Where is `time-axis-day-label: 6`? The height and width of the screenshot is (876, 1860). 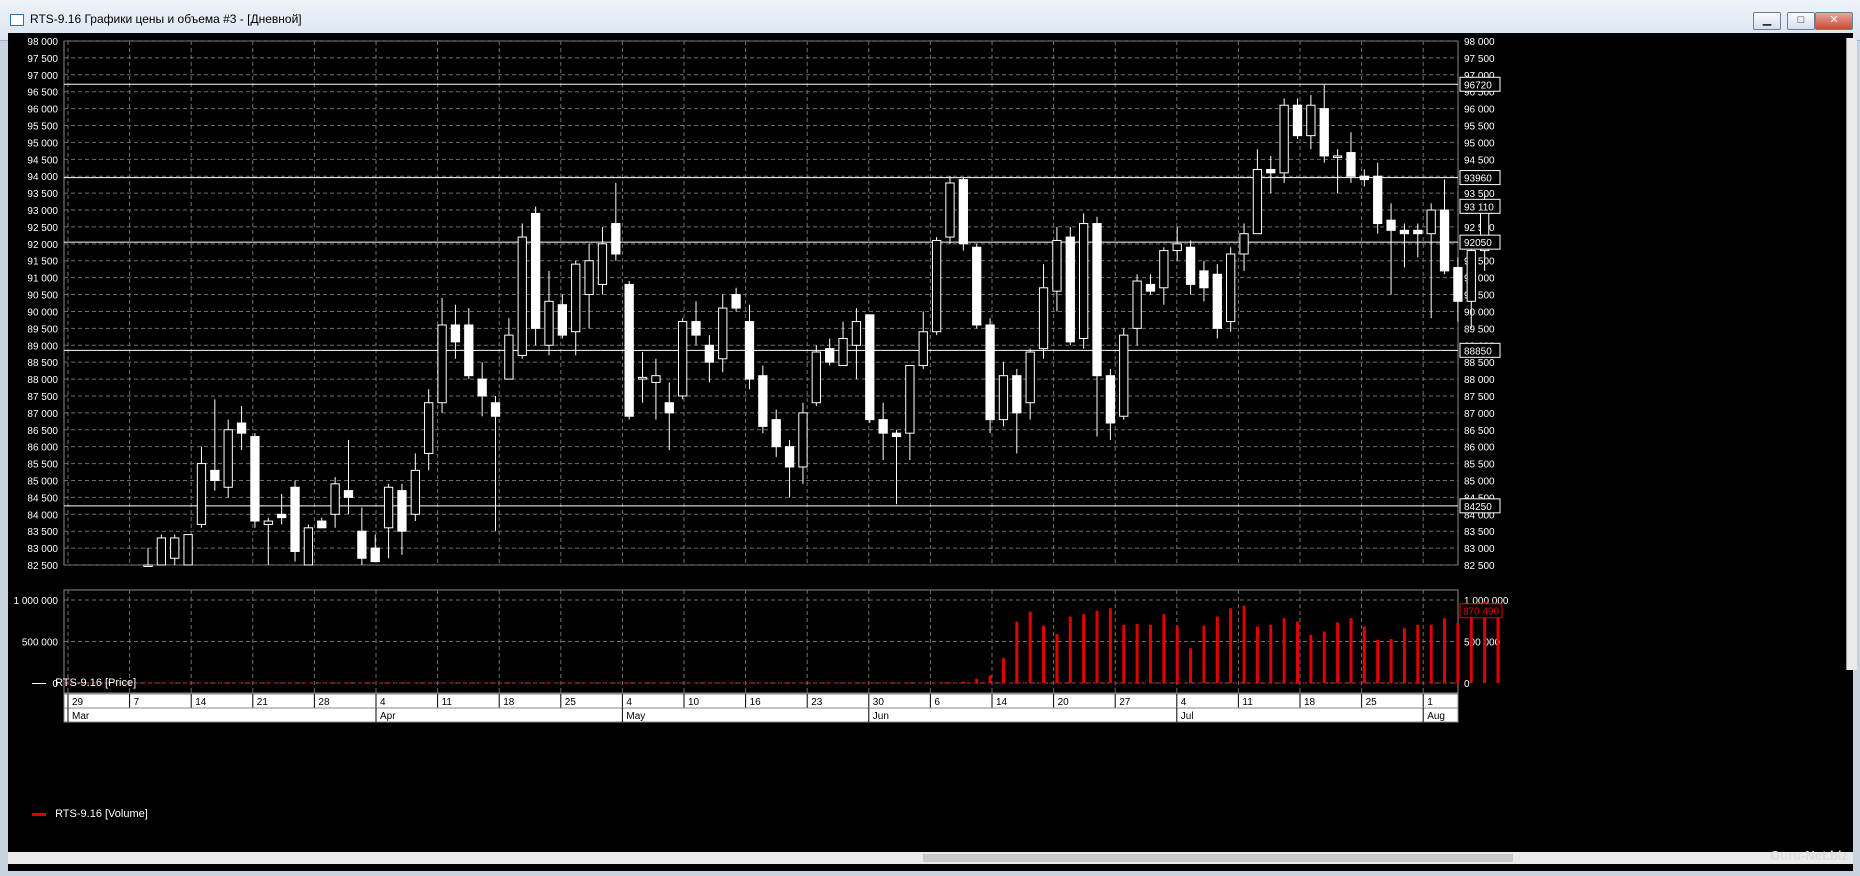
time-axis-day-label: 6 is located at coordinates (937, 702).